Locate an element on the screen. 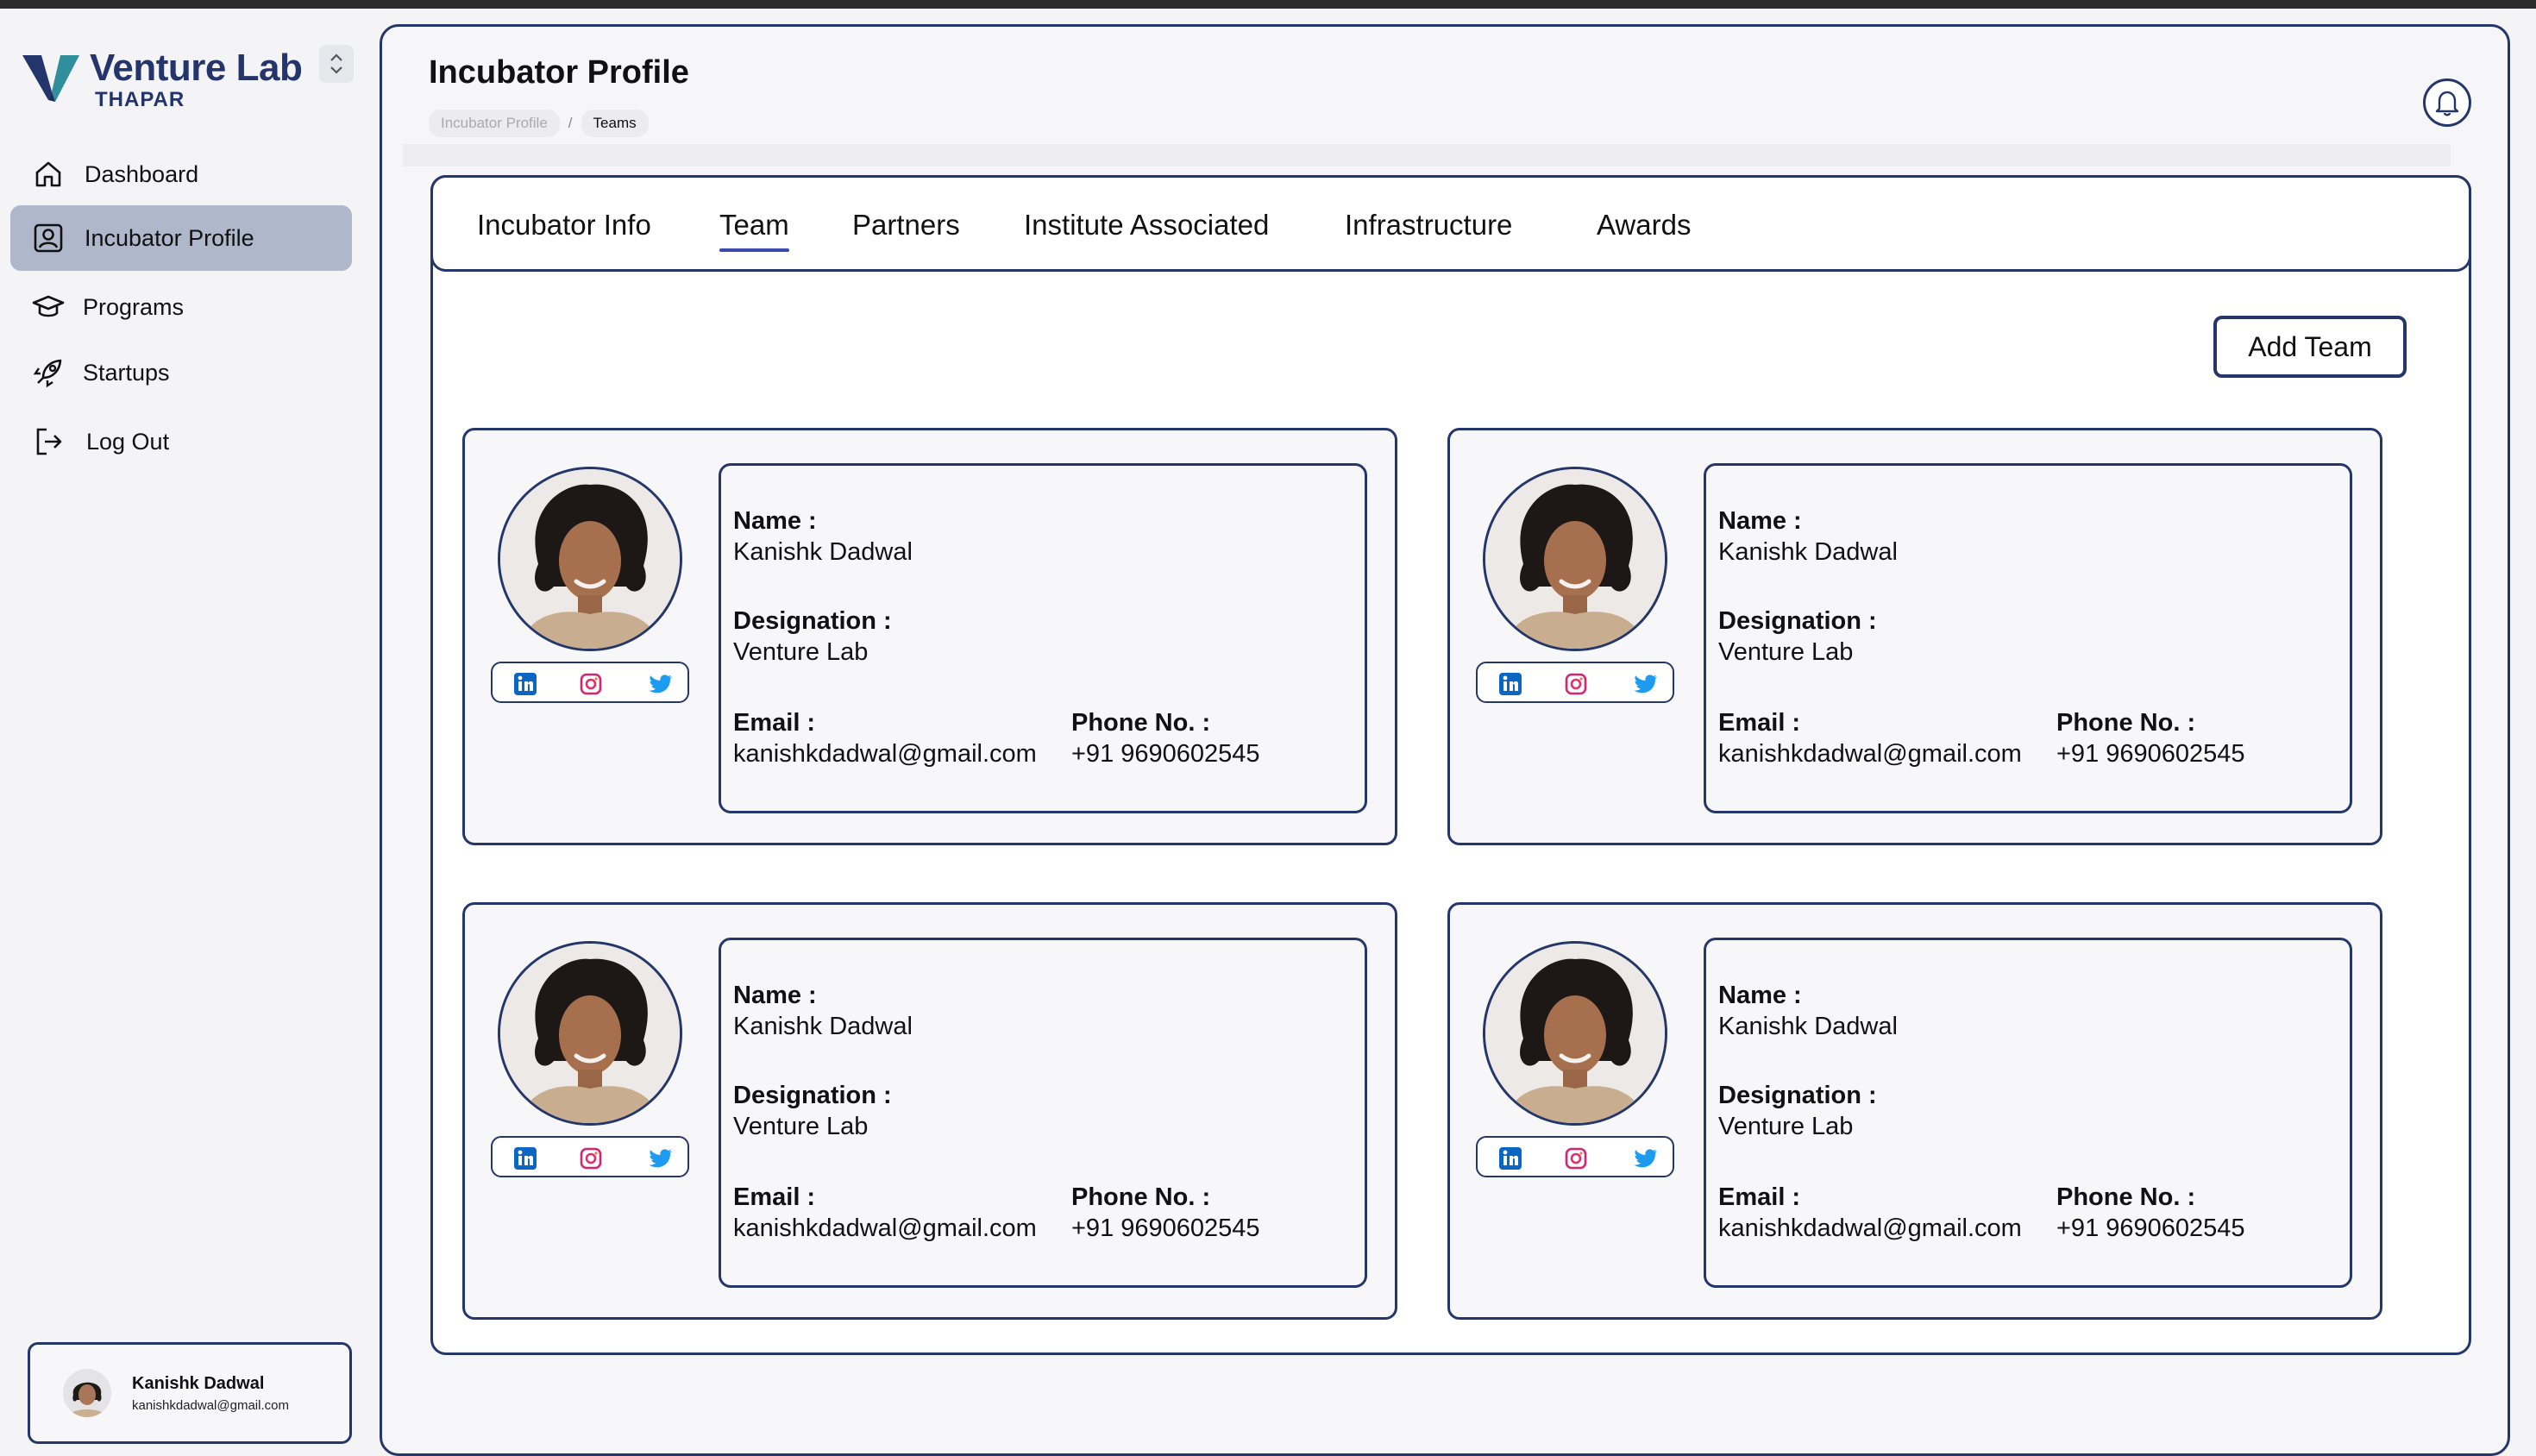 The width and height of the screenshot is (2536, 1456). chevron-up-down-icon is located at coordinates (336, 63).